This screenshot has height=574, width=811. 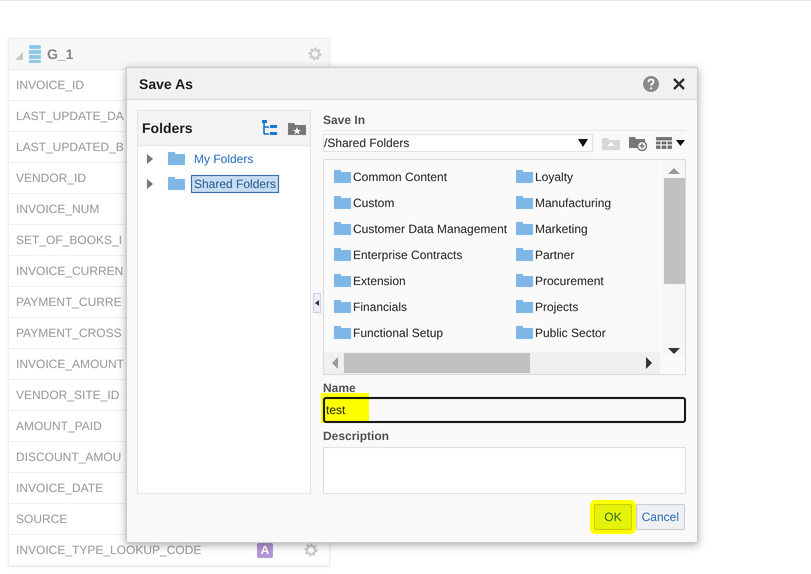 What do you see at coordinates (317, 303) in the screenshot?
I see `splitter-handle` at bounding box center [317, 303].